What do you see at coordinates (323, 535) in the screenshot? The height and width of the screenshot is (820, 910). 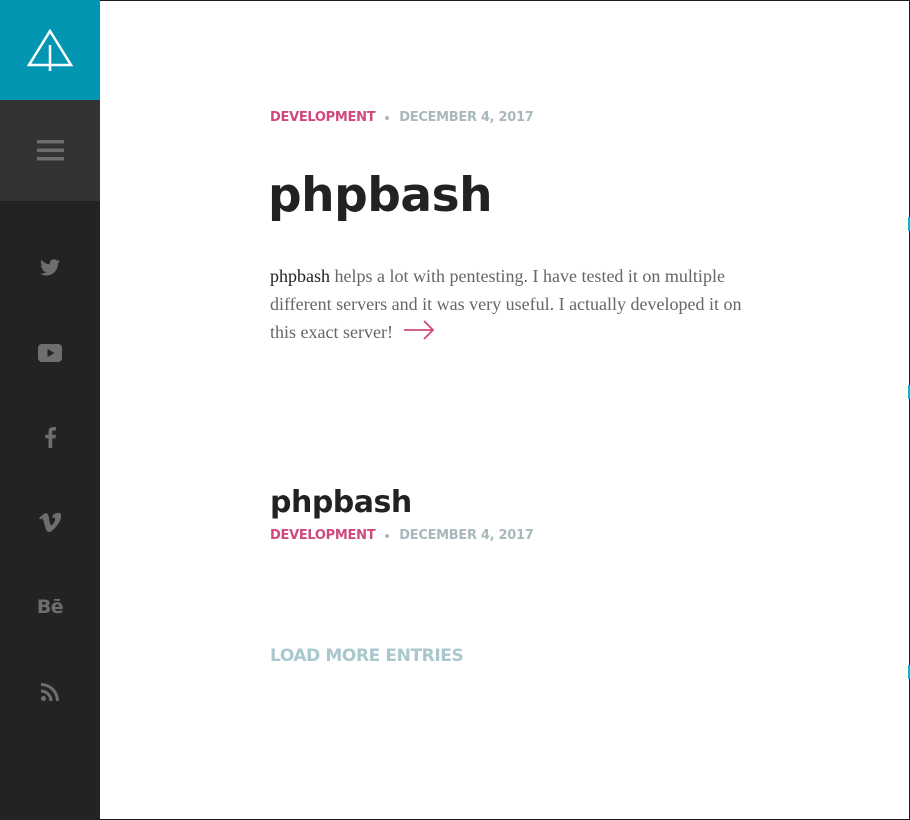 I see `post-category: DEVELOPMENT` at bounding box center [323, 535].